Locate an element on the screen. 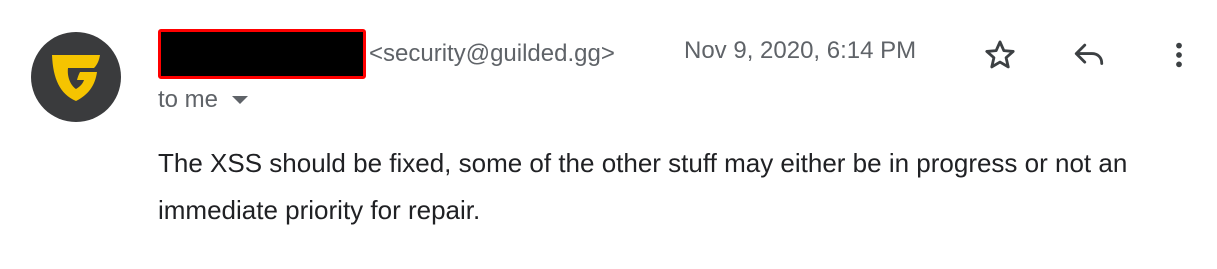  sender-email: <security@guilded.gg> is located at coordinates (492, 54).